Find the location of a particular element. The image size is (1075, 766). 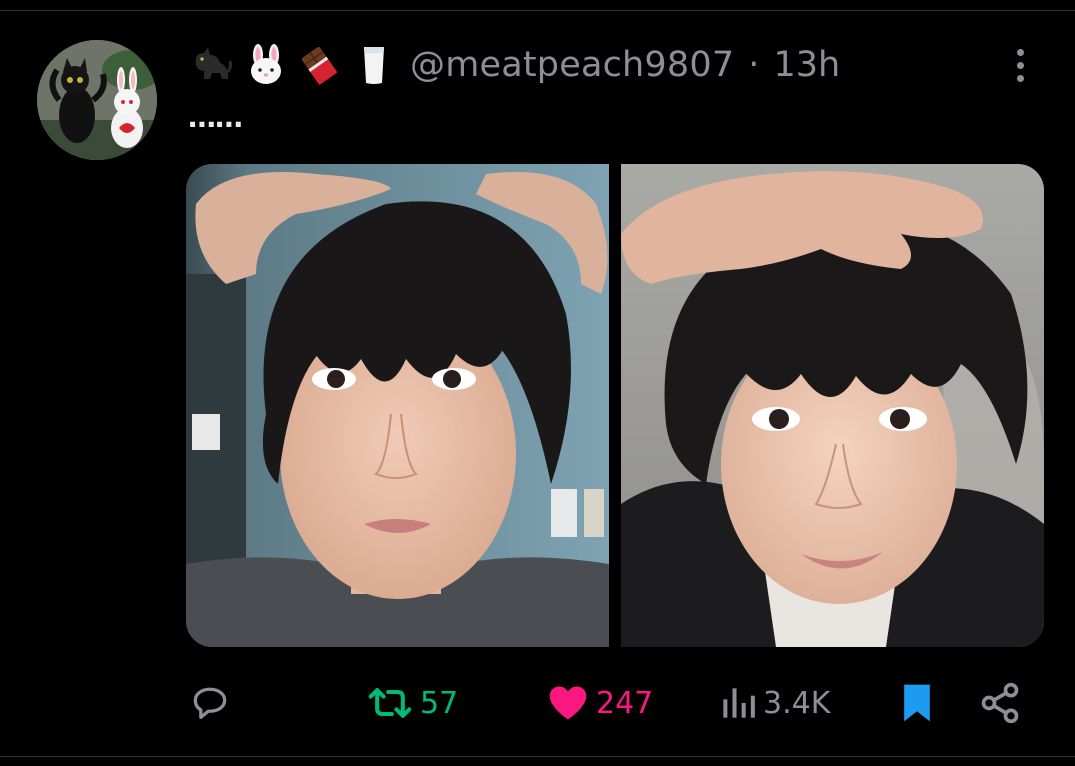

rabbit-face-emoji-icon is located at coordinates (266, 64).